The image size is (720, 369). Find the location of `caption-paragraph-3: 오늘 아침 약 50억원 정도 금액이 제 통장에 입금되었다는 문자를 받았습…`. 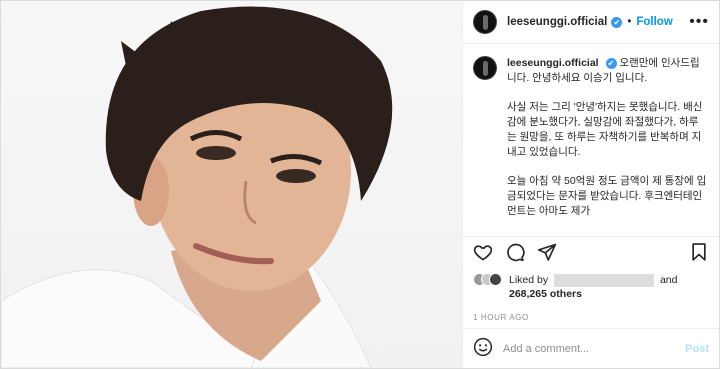

caption-paragraph-3: 오늘 아침 약 50억원 정도 금액이 제 통장에 입금되었다는 문자를 받았습… is located at coordinates (607, 196).